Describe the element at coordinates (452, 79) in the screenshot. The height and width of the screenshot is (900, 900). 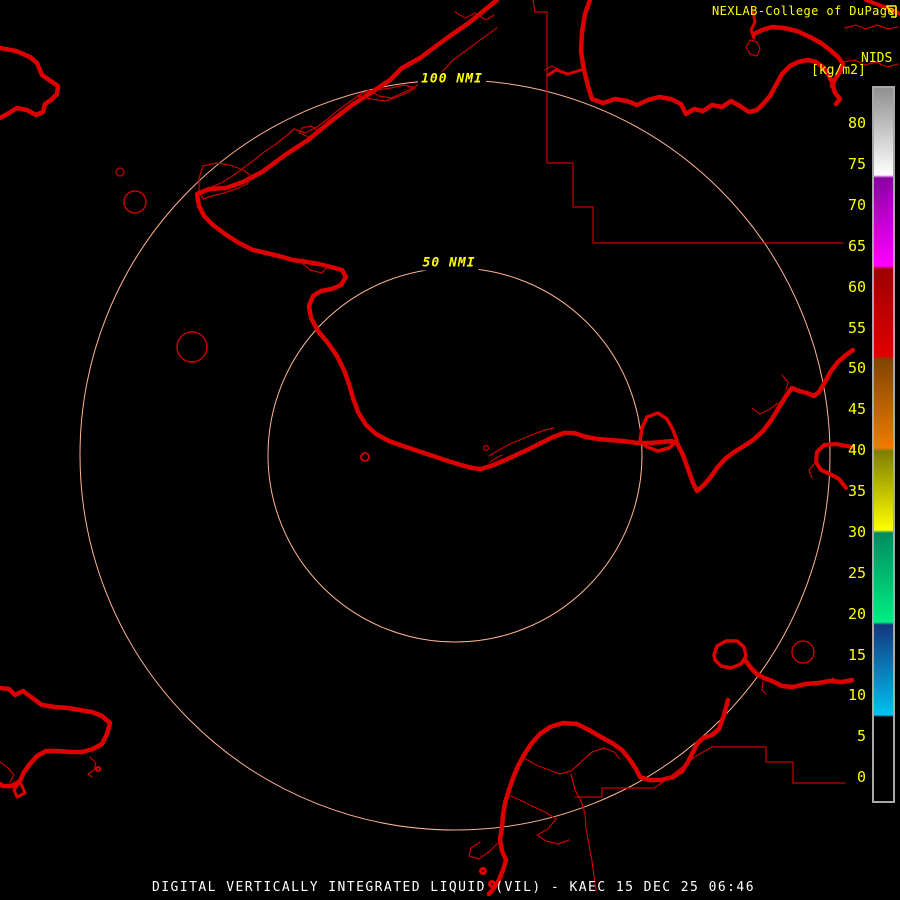
I see `range-ring-label: 100 NMI` at that location.